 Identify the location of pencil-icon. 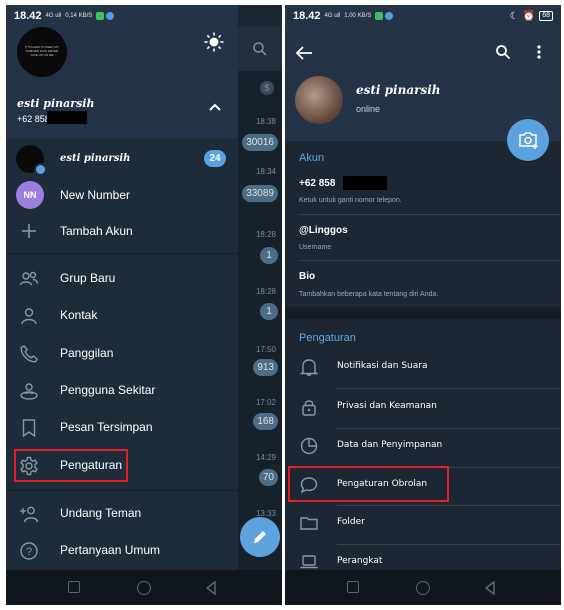
(260, 537).